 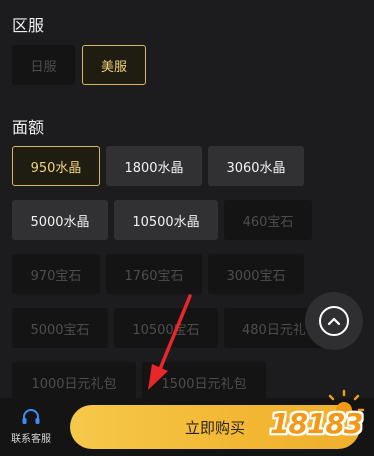 What do you see at coordinates (170, 342) in the screenshot?
I see `annotation-arrow` at bounding box center [170, 342].